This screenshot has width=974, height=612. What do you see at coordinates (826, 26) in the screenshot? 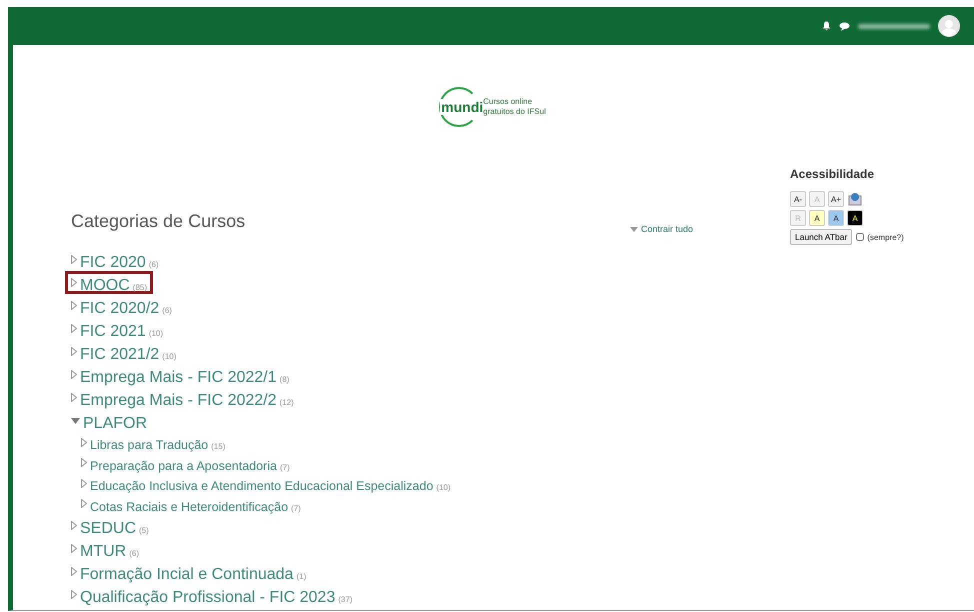
I see `bell-icon` at bounding box center [826, 26].